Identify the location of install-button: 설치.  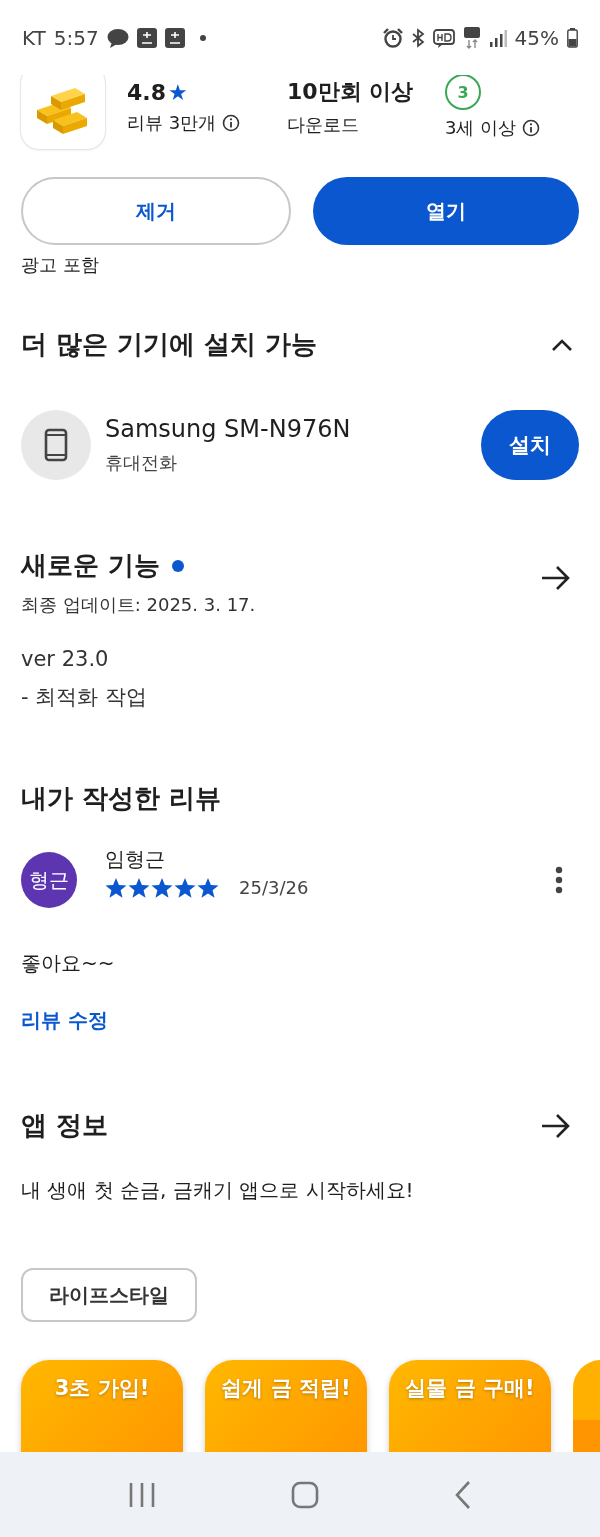
(530, 445).